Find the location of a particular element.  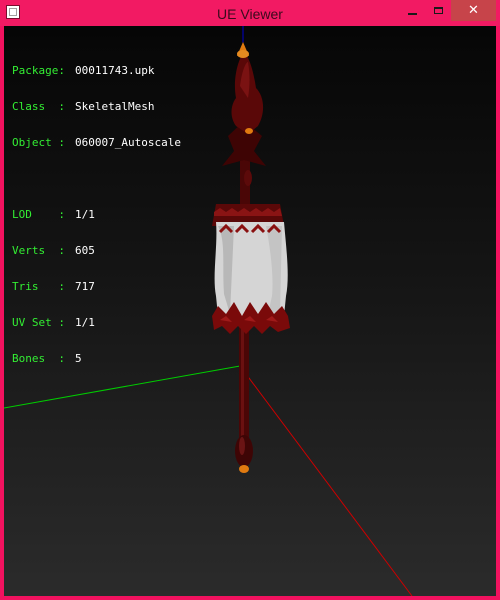

axis-y-line is located at coordinates (326, 480).